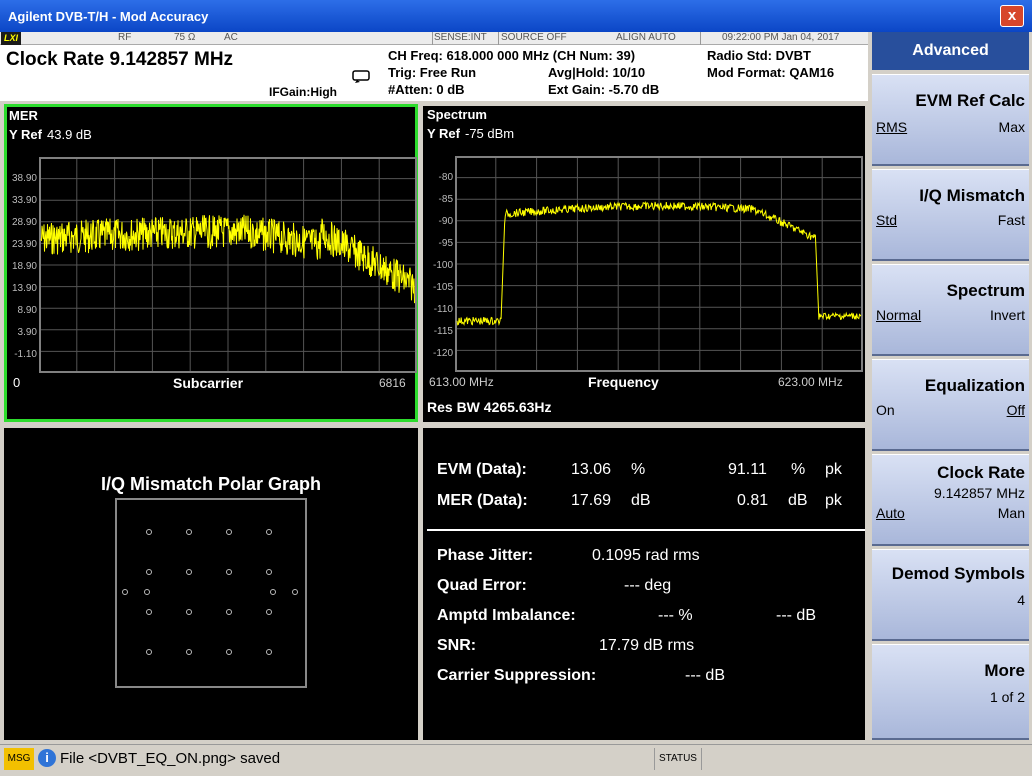 Image resolution: width=1032 pixels, height=776 pixels. What do you see at coordinates (899, 315) in the screenshot?
I see `spectrum-opt-normal: Normal` at bounding box center [899, 315].